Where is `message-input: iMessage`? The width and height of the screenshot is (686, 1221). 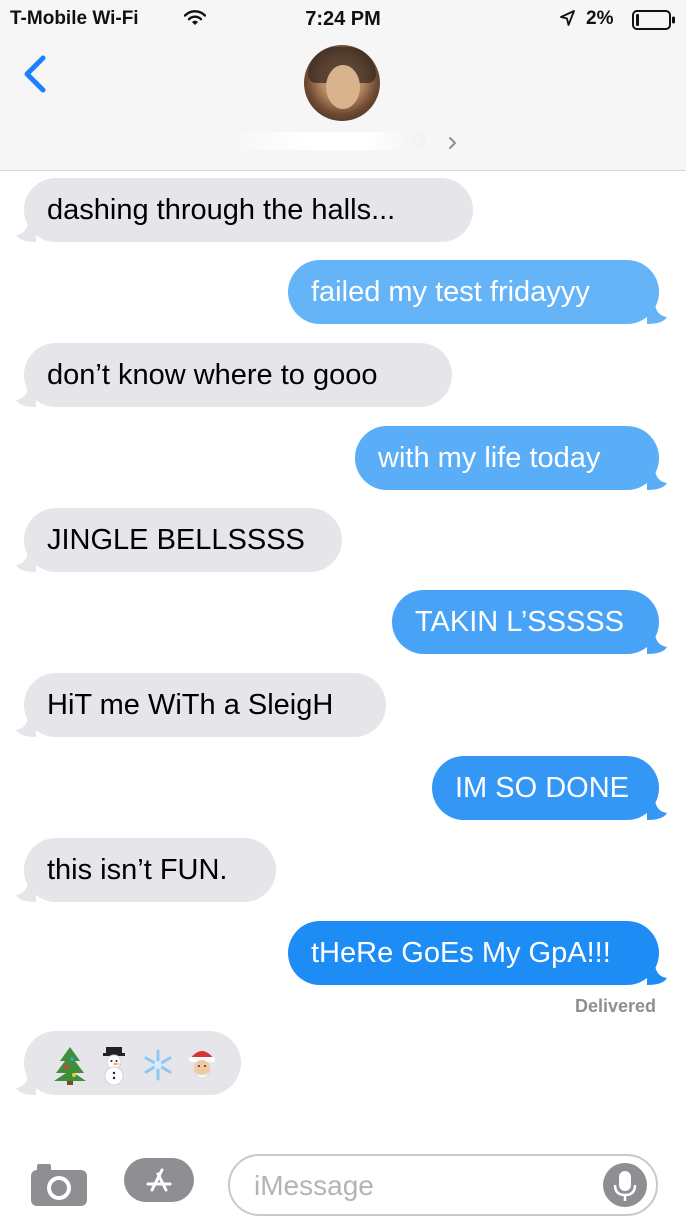
message-input: iMessage is located at coordinates (443, 1185).